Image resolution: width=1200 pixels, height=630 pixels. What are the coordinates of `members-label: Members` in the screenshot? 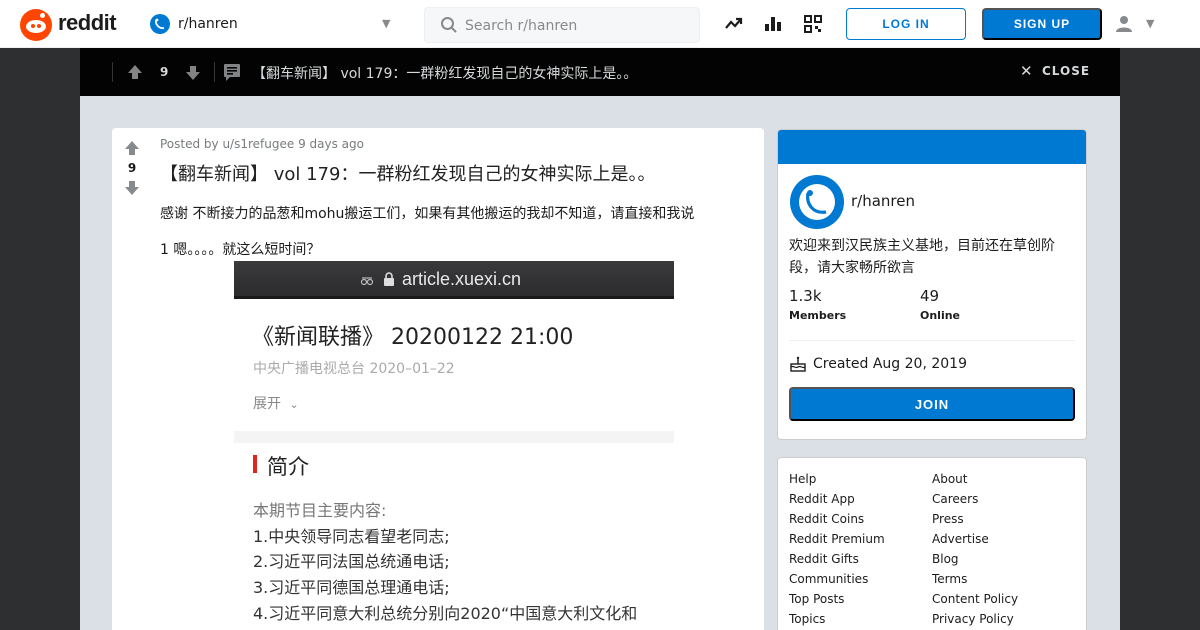 It's located at (818, 315).